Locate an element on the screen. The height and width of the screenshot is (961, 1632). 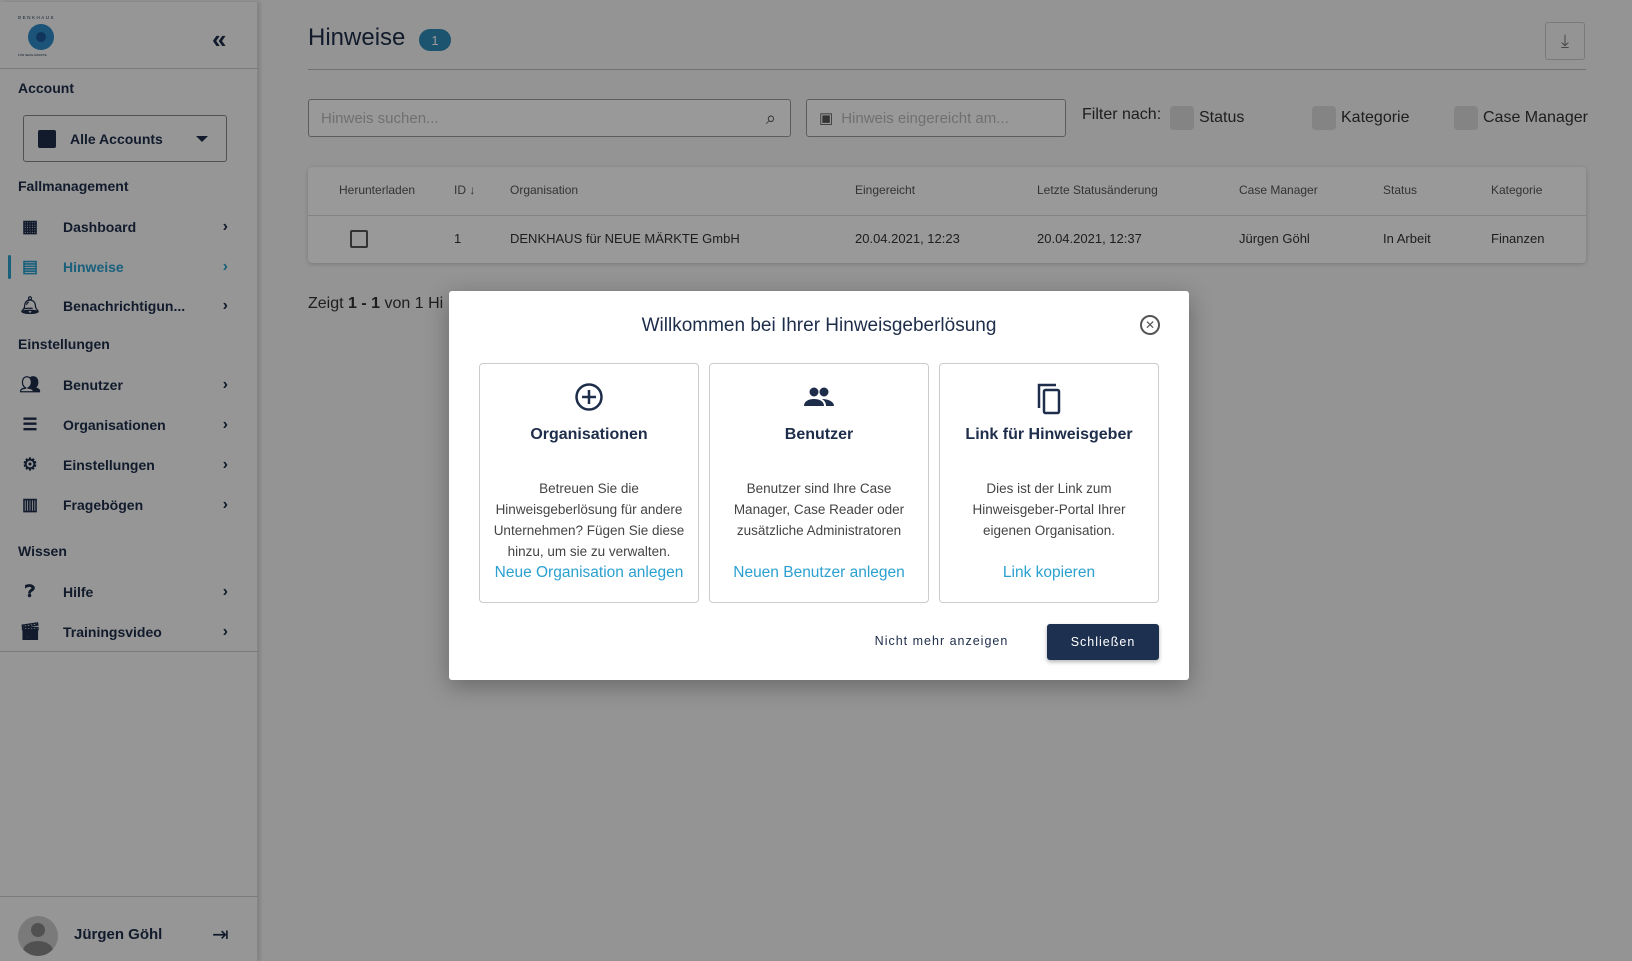
card-title: Benutzer is located at coordinates (819, 434).